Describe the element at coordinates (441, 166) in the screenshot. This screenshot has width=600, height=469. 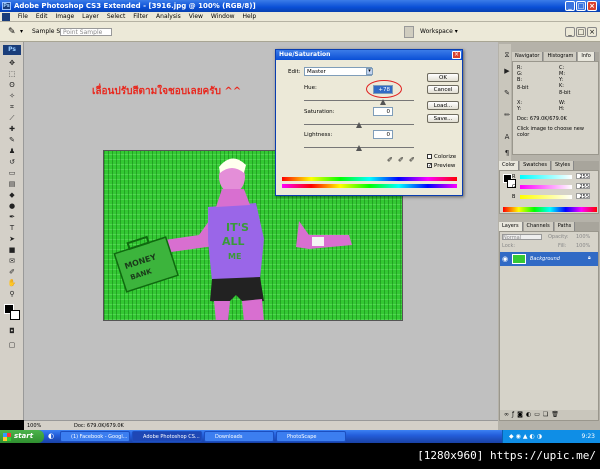
I see `preview-checkbox: ✓ Preview` at that location.